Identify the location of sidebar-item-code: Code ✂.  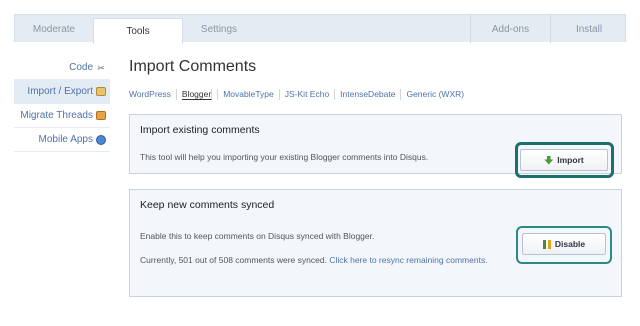
(62, 68).